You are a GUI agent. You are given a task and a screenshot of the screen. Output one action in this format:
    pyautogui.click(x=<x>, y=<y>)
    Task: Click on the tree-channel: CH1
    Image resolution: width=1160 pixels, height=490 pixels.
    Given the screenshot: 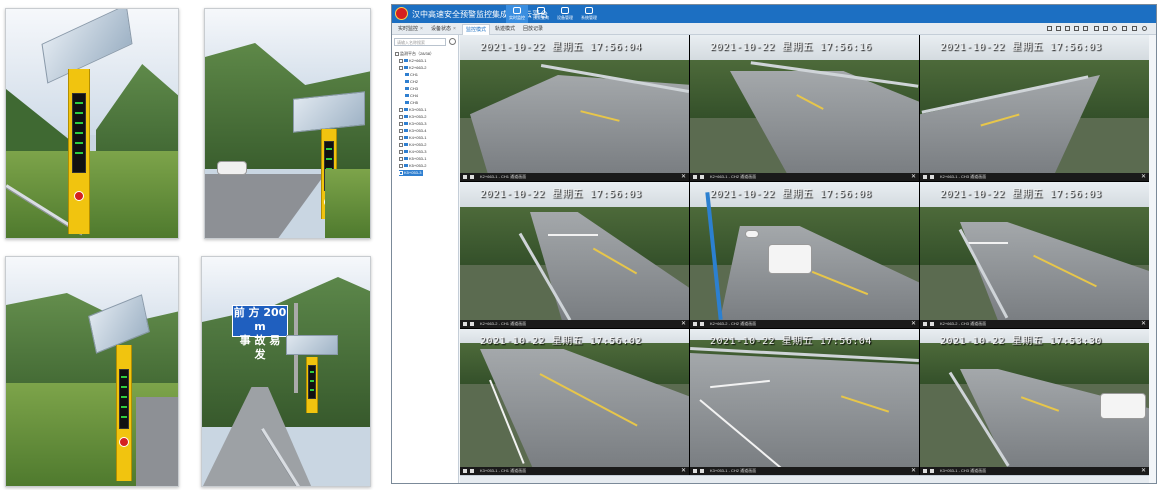 What is the action you would take?
    pyautogui.click(x=411, y=75)
    